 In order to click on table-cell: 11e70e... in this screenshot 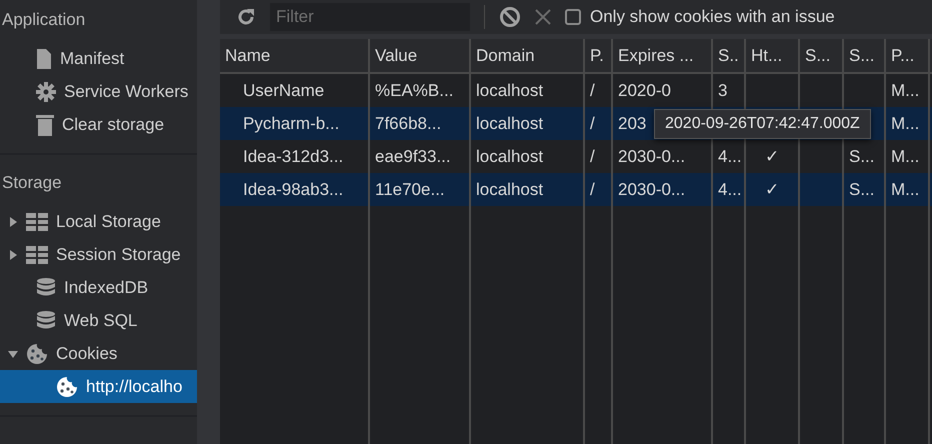, I will do `click(410, 190)`.